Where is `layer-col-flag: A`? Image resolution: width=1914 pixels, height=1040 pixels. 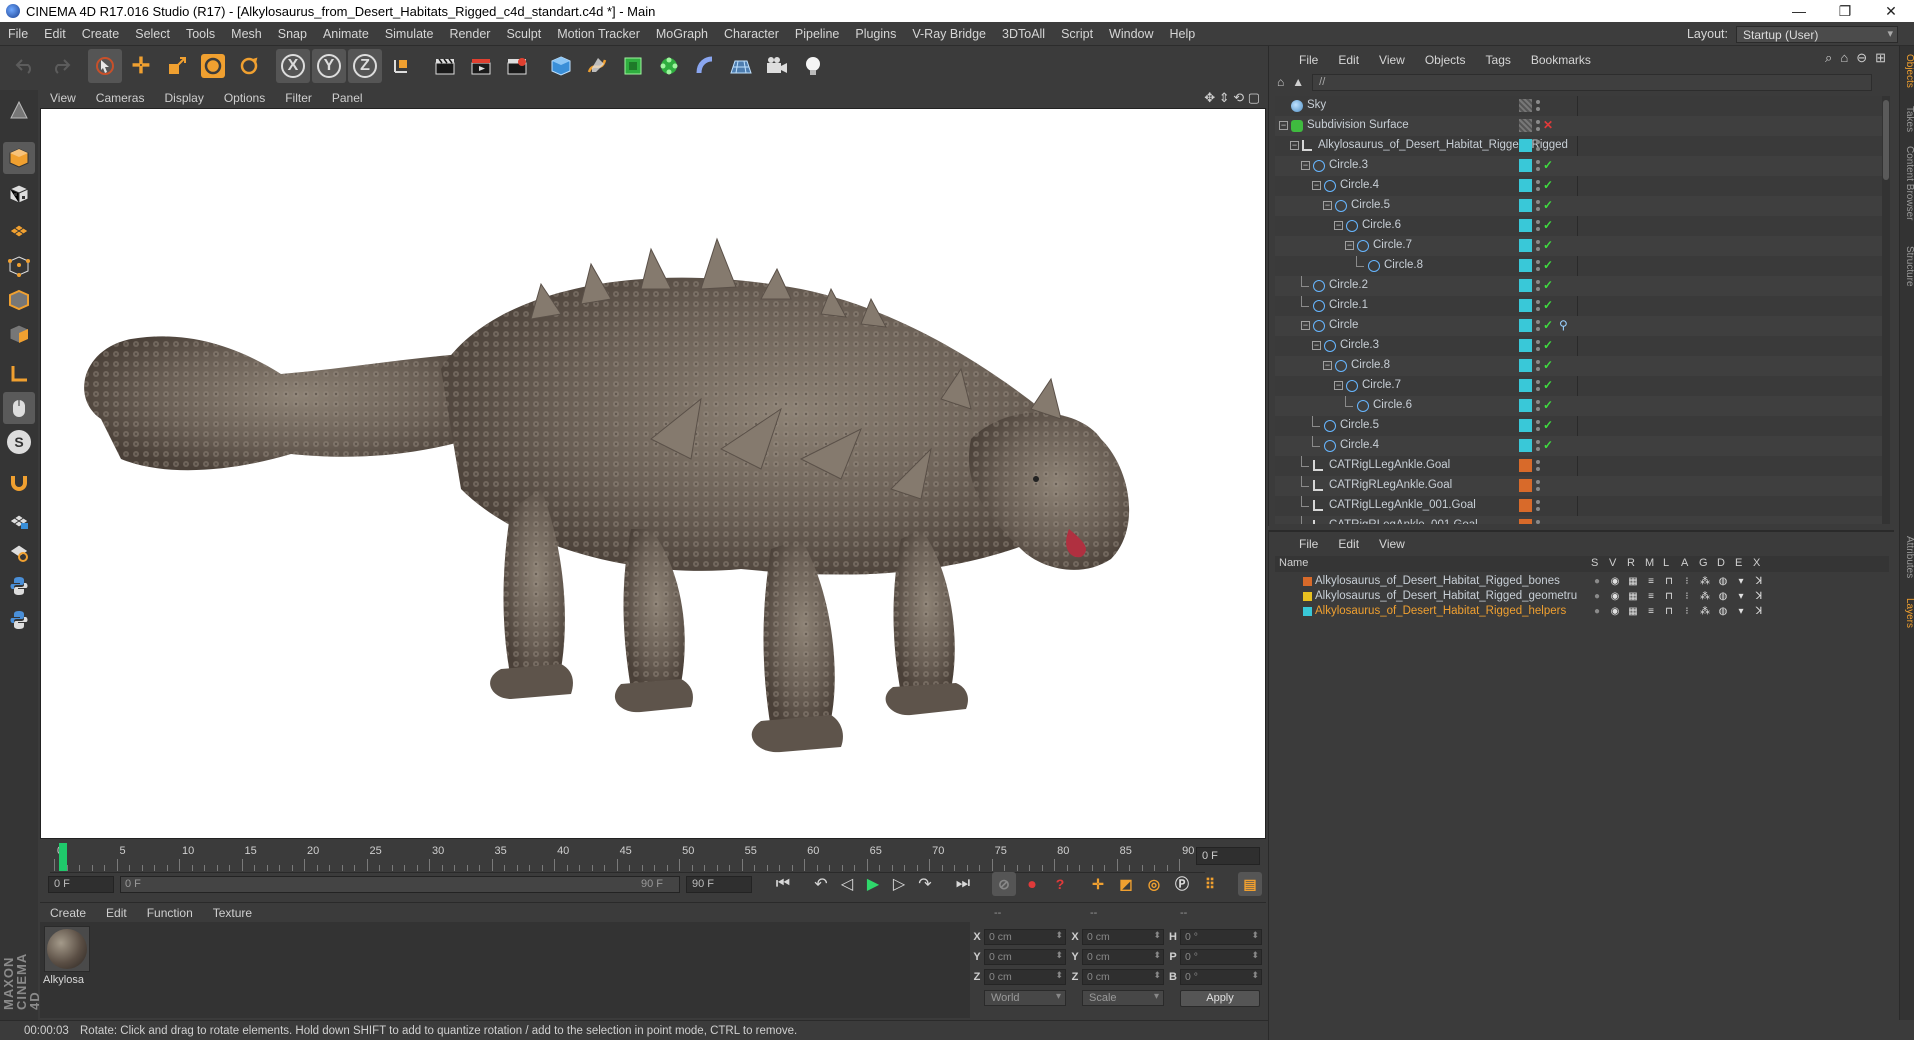 layer-col-flag: A is located at coordinates (1684, 563).